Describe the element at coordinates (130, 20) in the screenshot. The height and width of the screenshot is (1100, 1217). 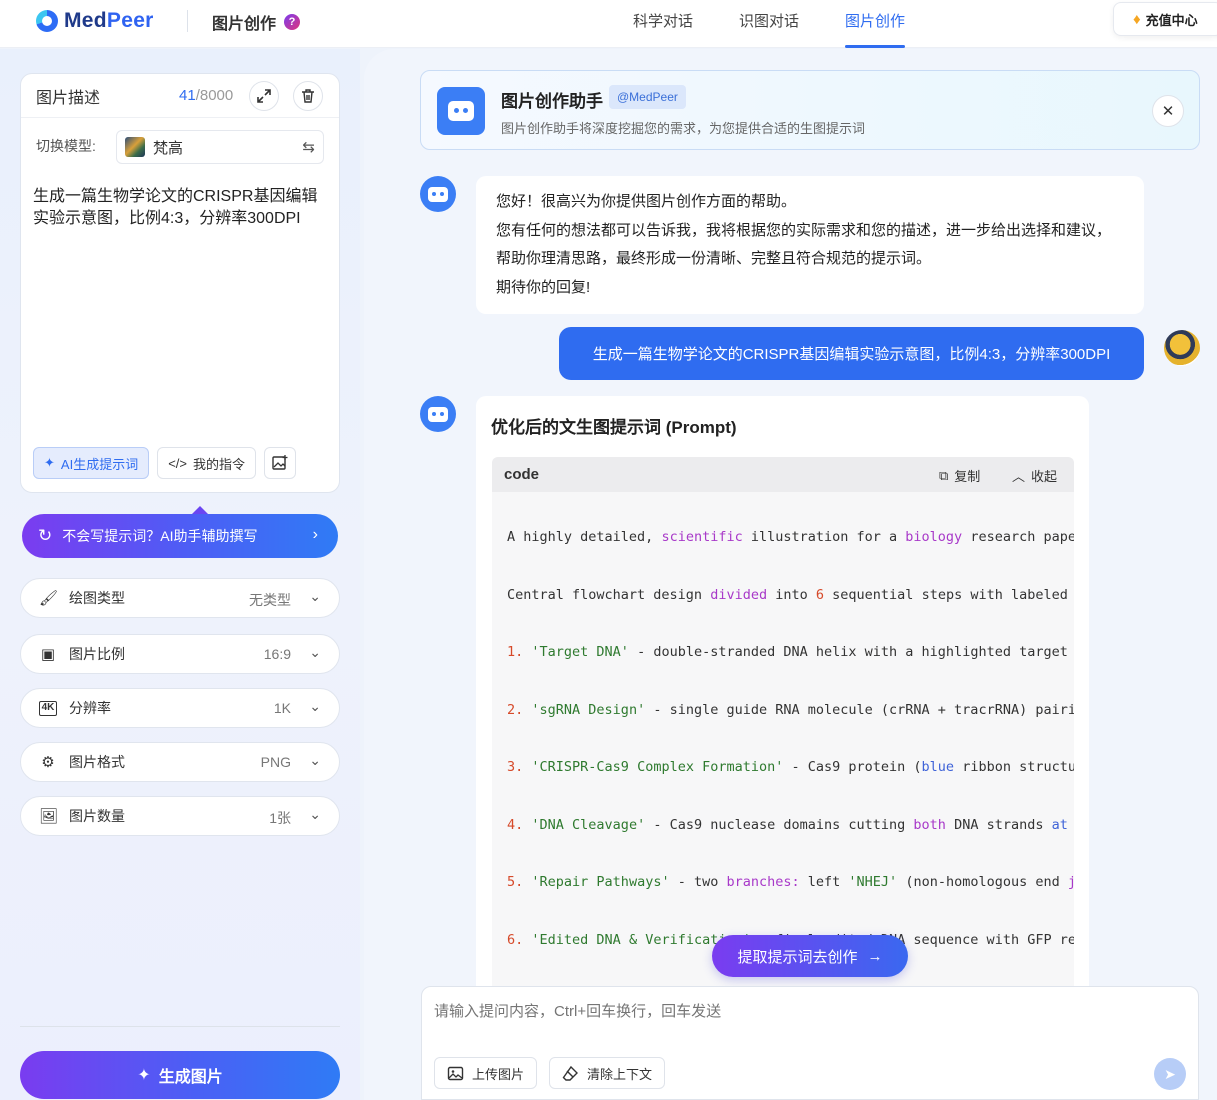
I see `logo-text-peer: Peer` at that location.